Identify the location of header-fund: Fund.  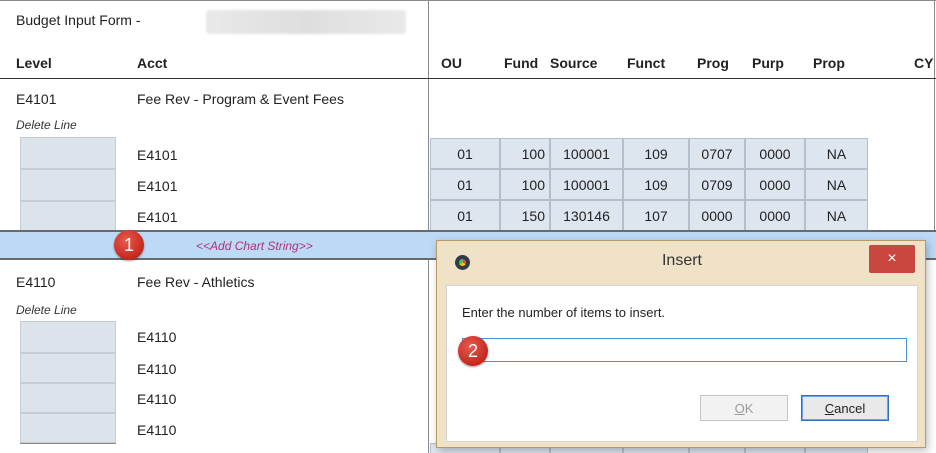
(521, 63).